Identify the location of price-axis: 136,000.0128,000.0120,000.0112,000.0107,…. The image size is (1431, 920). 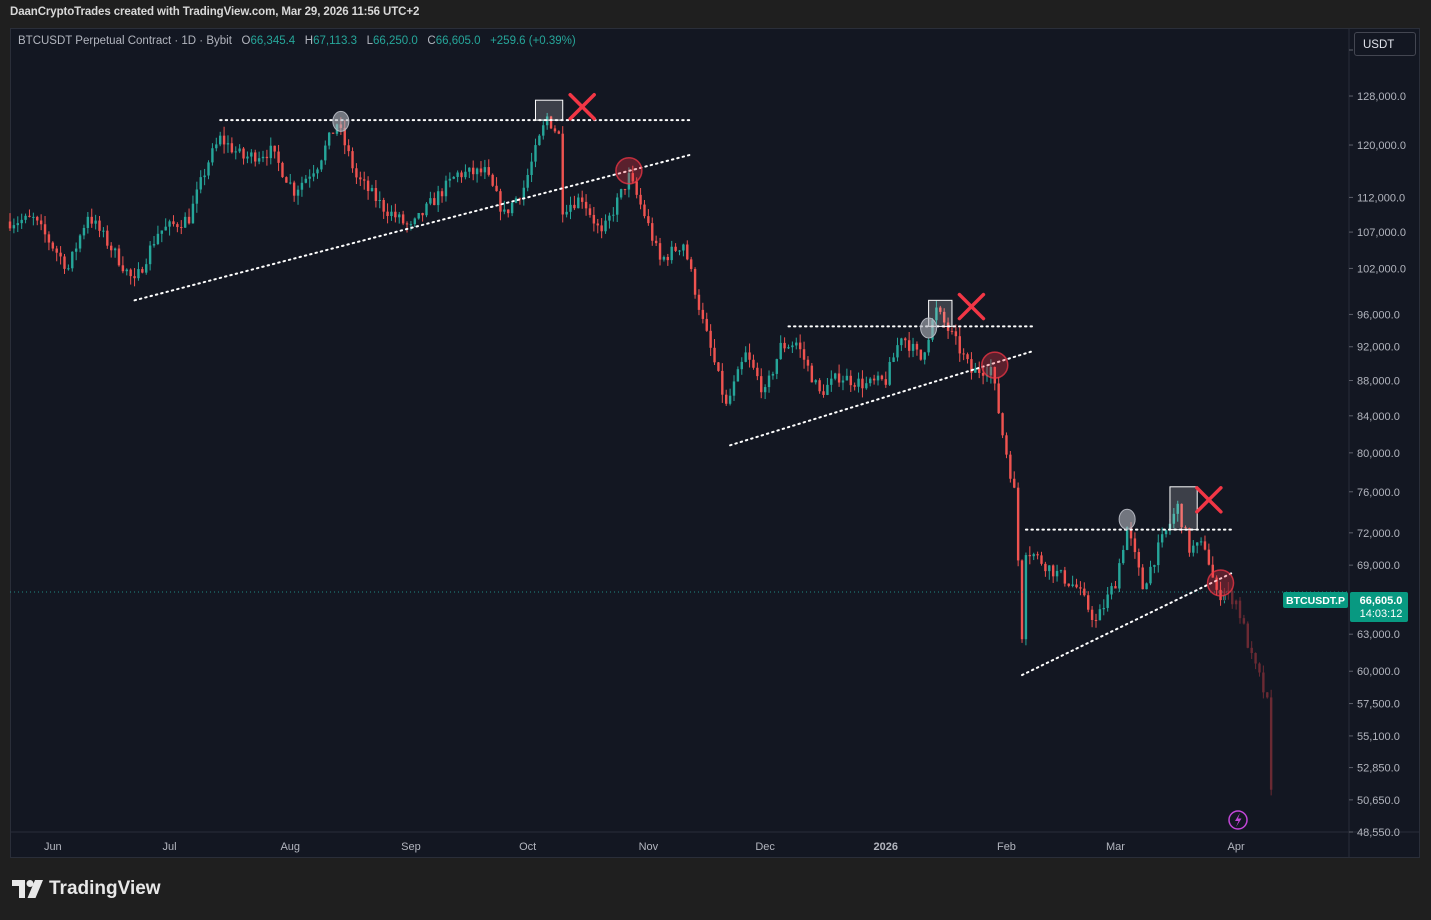
(1377, 442).